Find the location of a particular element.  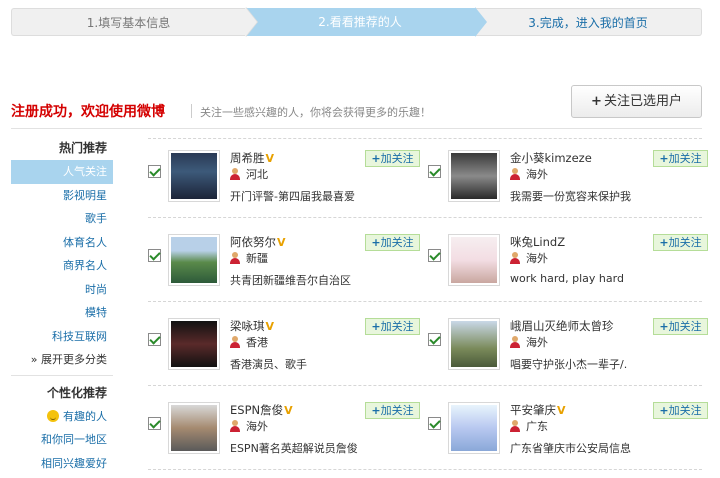

user-name: 咪兔LindZ is located at coordinates (538, 242).